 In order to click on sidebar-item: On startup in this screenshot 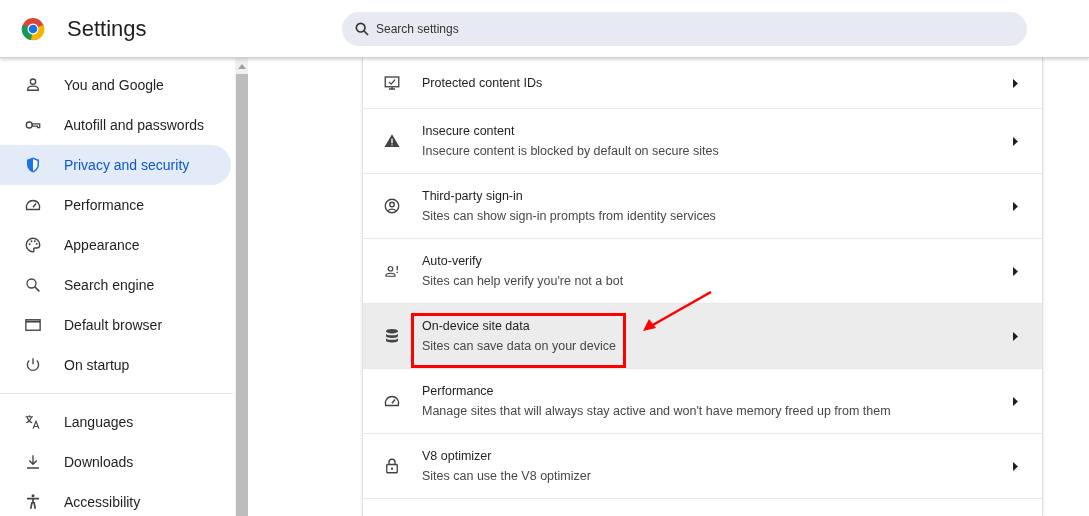, I will do `click(115, 365)`.